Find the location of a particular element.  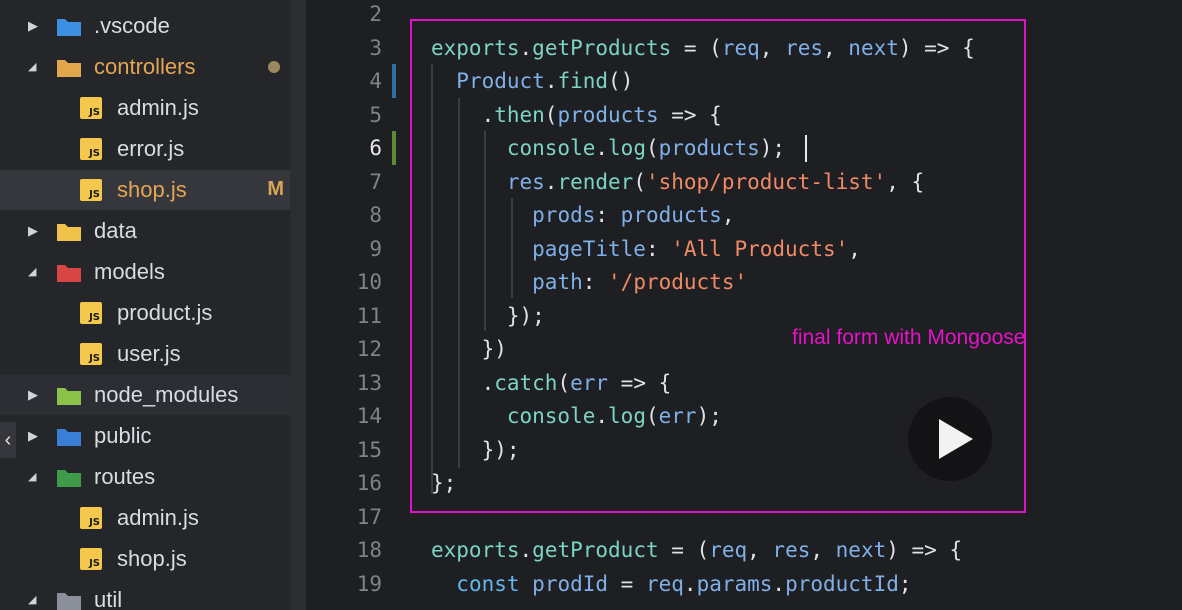

collapse-sidebar-icon: ‹ is located at coordinates (8, 440).